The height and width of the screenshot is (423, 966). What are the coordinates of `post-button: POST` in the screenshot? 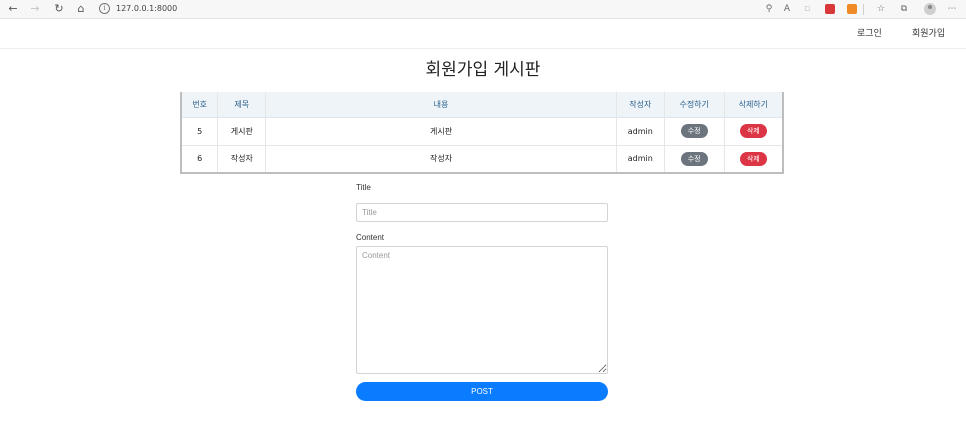 It's located at (482, 391).